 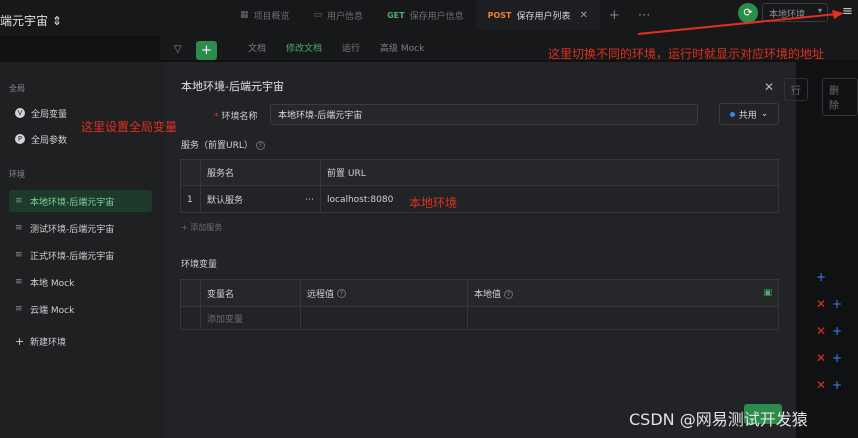 I want to click on tab-run: 运行, so click(x=351, y=47).